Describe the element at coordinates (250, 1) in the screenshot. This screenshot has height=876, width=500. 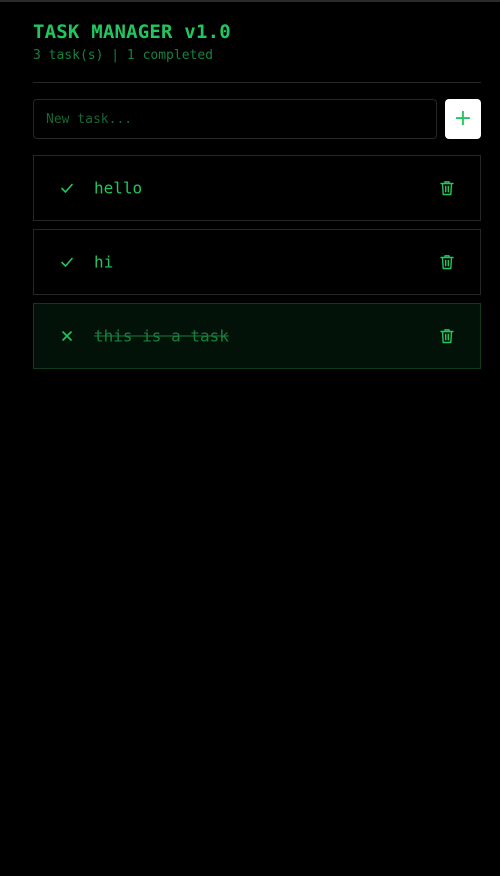
I see `top-border` at that location.